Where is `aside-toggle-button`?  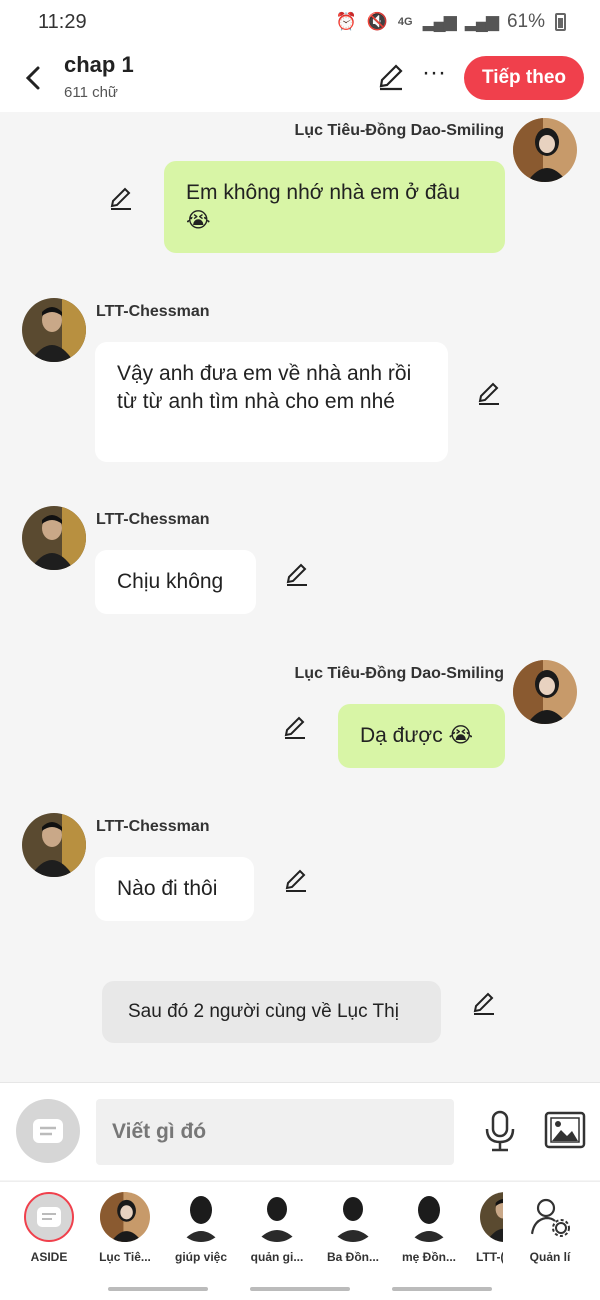
aside-toggle-button is located at coordinates (48, 1131).